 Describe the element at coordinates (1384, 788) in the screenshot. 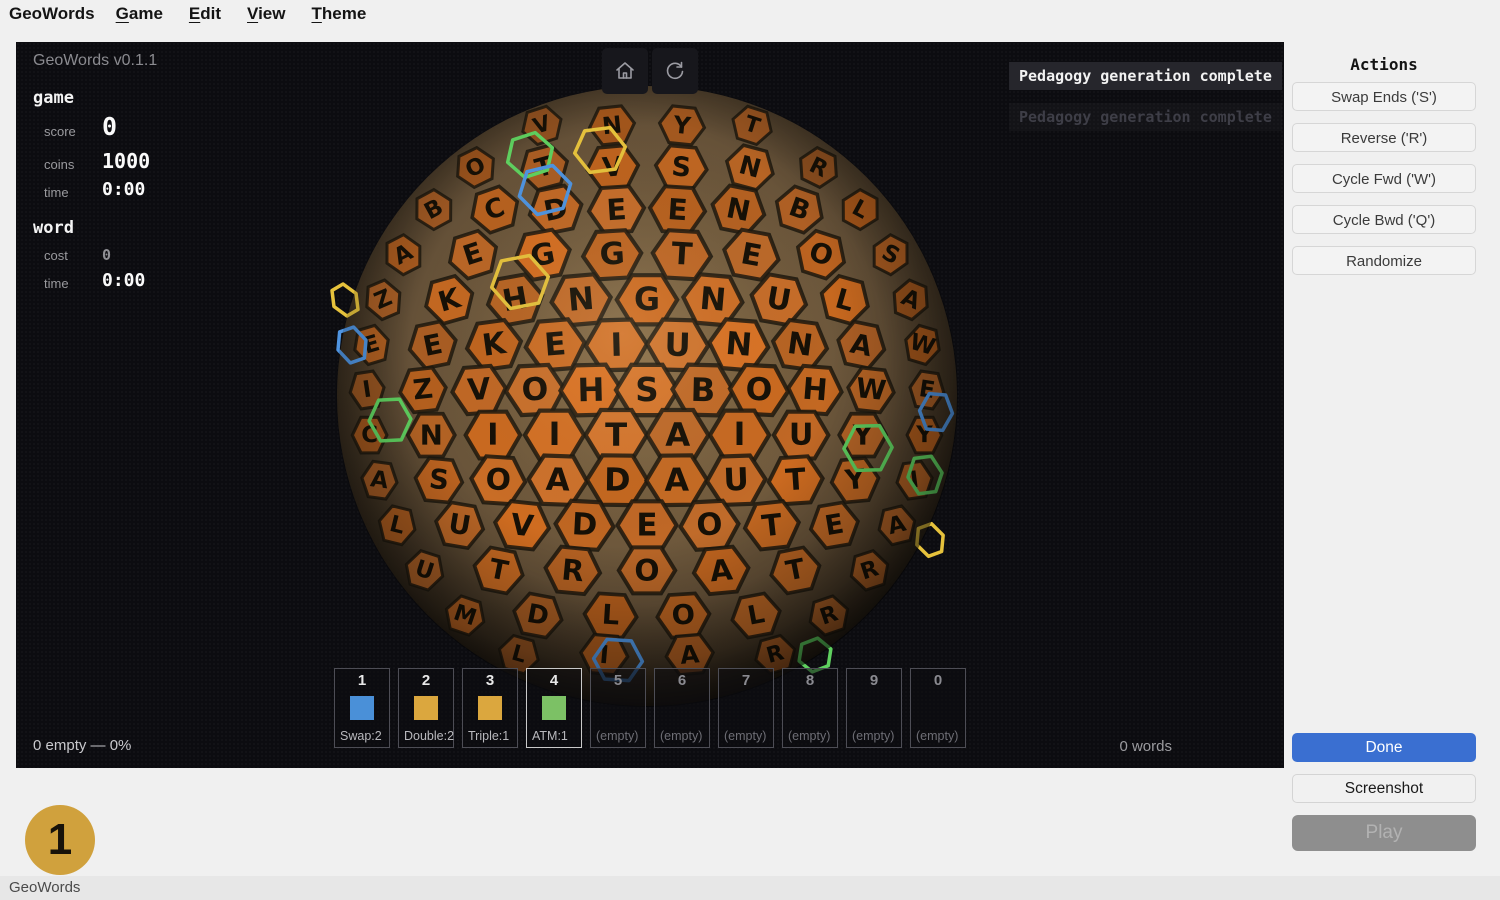

I see `screenshot-button: Screenshot` at that location.